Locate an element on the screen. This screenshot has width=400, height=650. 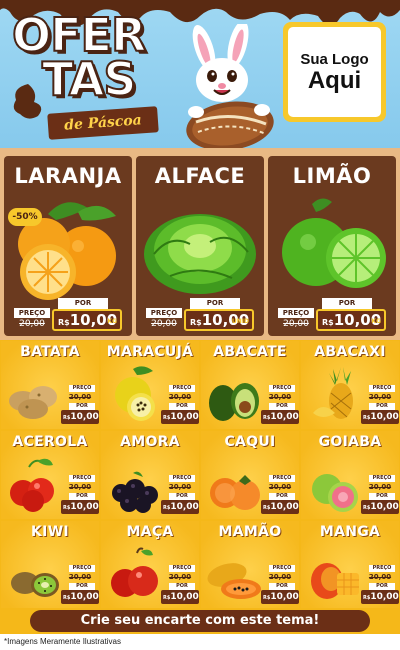
pineapple-icon is located at coordinates (333, 393).